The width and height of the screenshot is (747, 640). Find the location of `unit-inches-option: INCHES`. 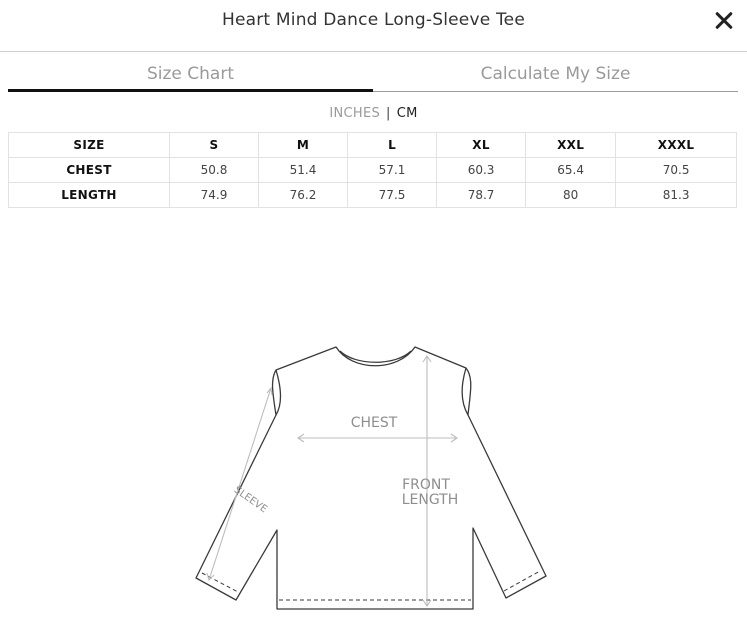

unit-inches-option: INCHES is located at coordinates (354, 113).